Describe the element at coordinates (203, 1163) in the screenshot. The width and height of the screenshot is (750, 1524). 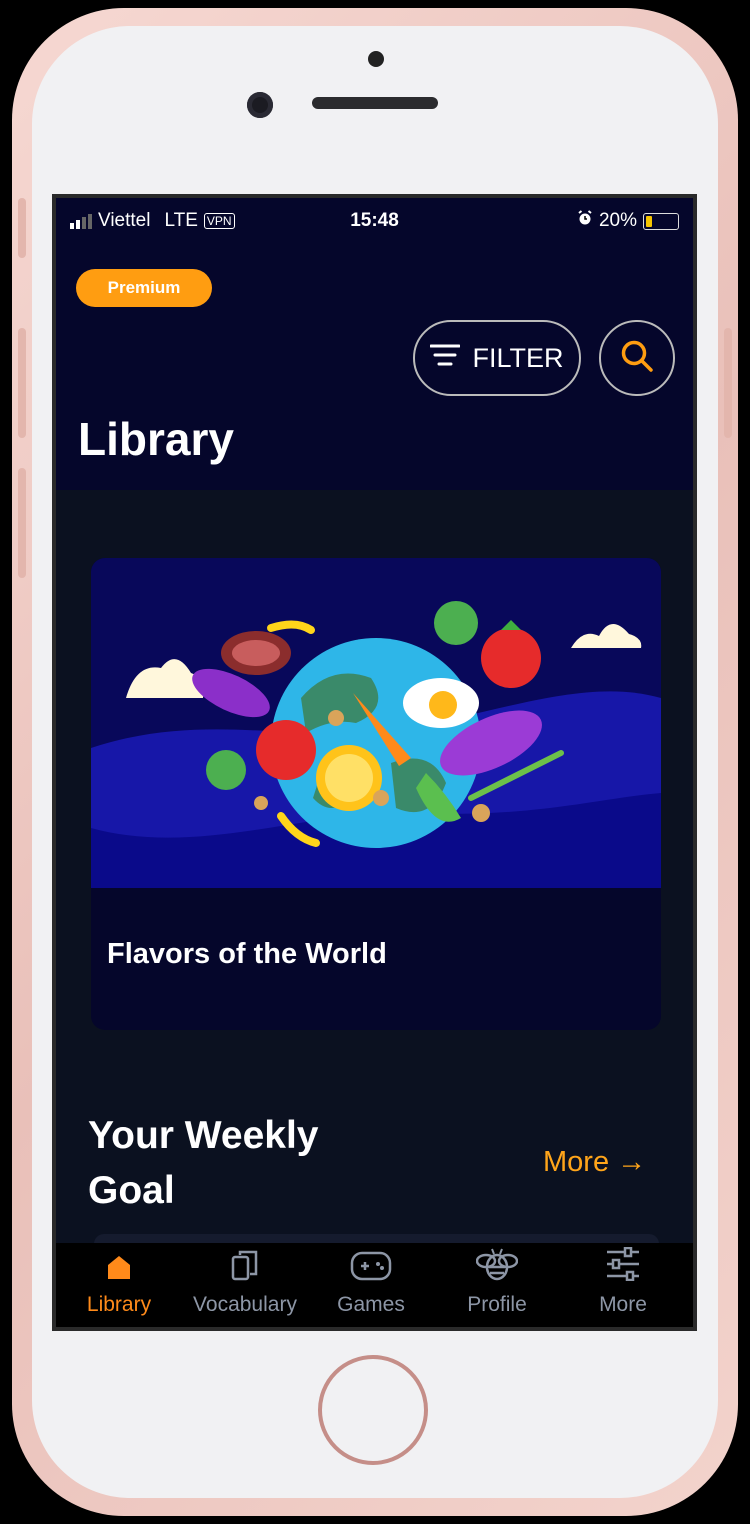
I see `weekly-goal-title: Your Weekly Goal` at that location.